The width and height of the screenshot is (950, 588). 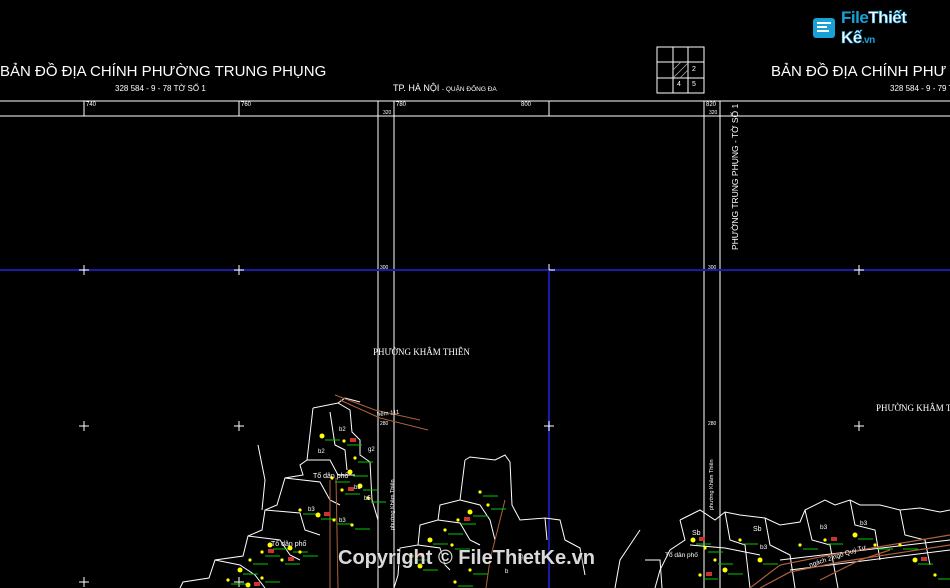 I want to click on logo-text-file: File, so click(x=855, y=17).